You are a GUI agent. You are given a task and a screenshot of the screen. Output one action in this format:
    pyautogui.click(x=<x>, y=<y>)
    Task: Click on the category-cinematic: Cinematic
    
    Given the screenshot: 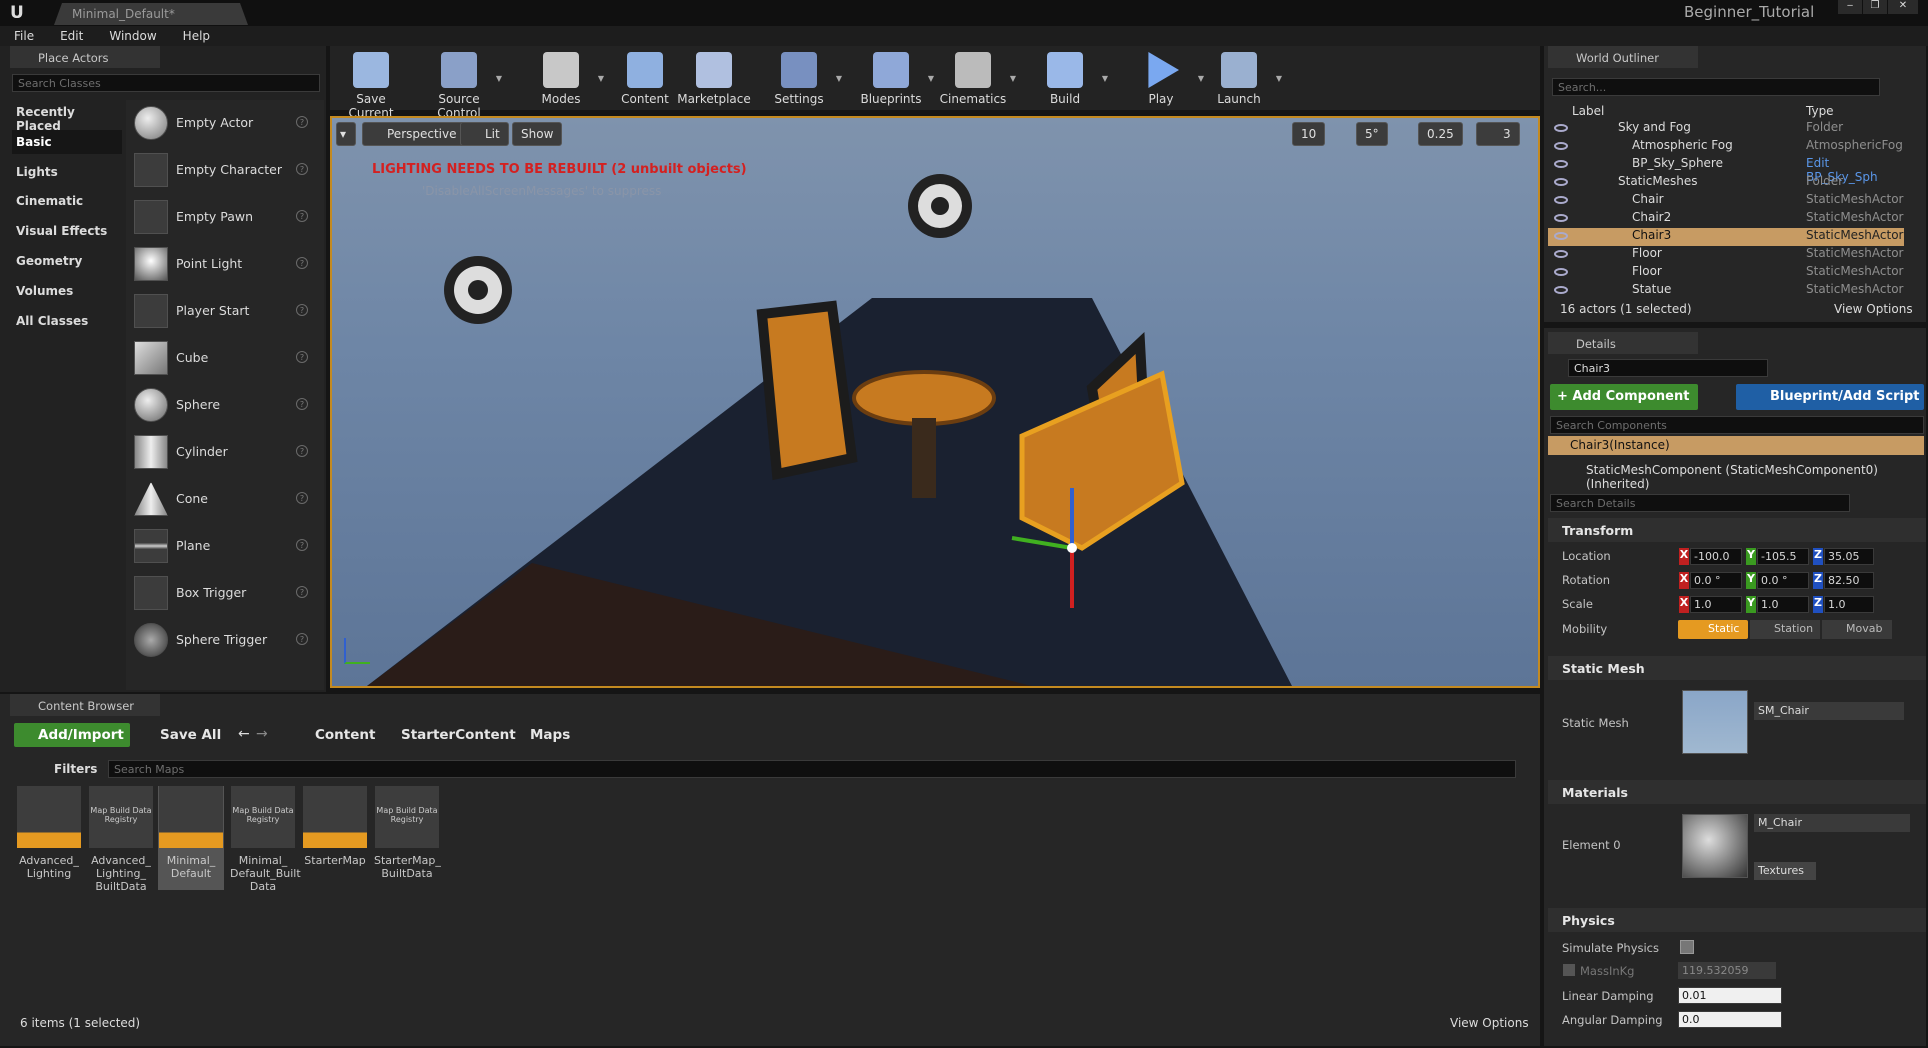 What is the action you would take?
    pyautogui.click(x=67, y=201)
    